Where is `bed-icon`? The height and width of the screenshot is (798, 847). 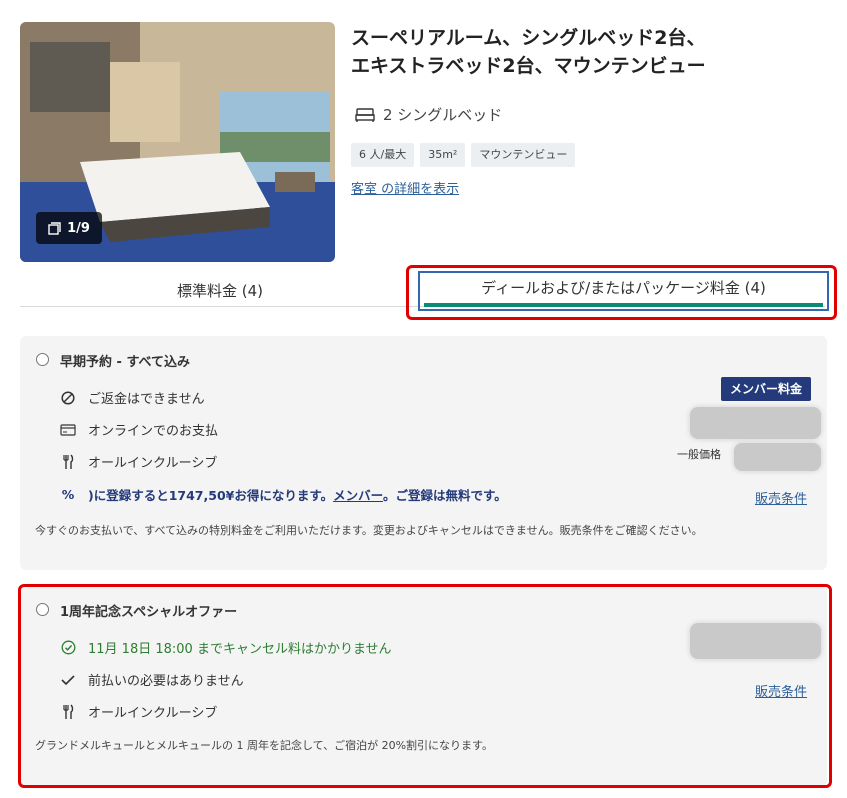
bed-icon is located at coordinates (365, 114).